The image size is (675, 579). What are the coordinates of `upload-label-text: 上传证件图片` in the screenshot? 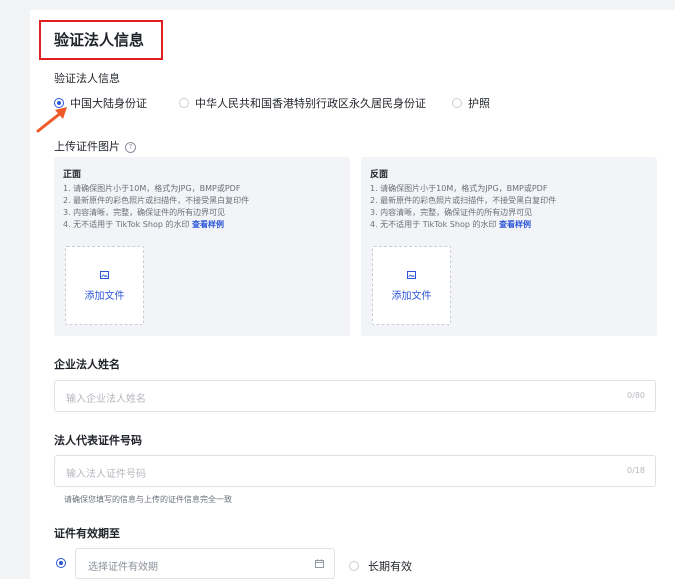 It's located at (87, 146).